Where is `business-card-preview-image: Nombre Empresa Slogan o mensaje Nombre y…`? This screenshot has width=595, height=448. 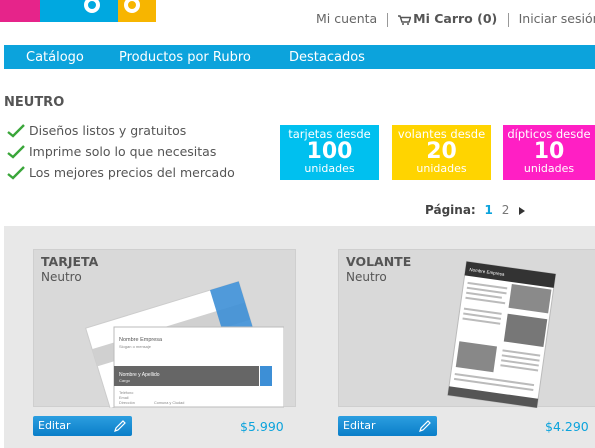 business-card-preview-image: Nombre Empresa Slogan o mensaje Nombre y… is located at coordinates (184, 344).